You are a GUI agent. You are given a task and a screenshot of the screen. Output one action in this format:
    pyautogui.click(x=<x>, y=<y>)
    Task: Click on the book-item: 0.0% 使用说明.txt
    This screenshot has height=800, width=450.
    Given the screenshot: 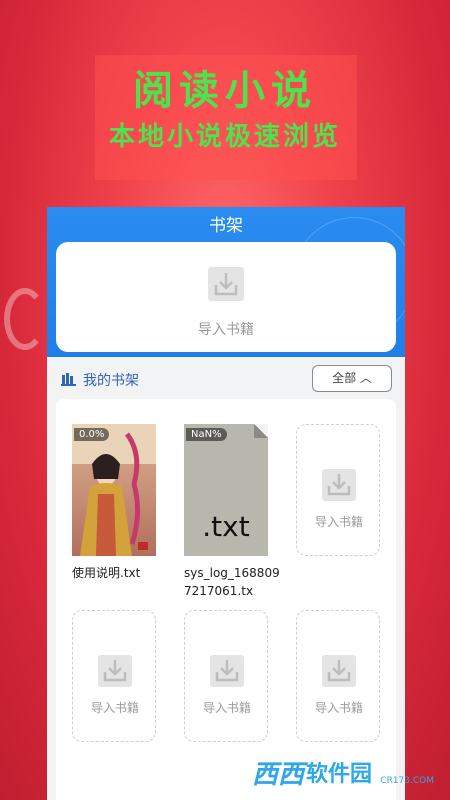 What is the action you would take?
    pyautogui.click(x=114, y=503)
    